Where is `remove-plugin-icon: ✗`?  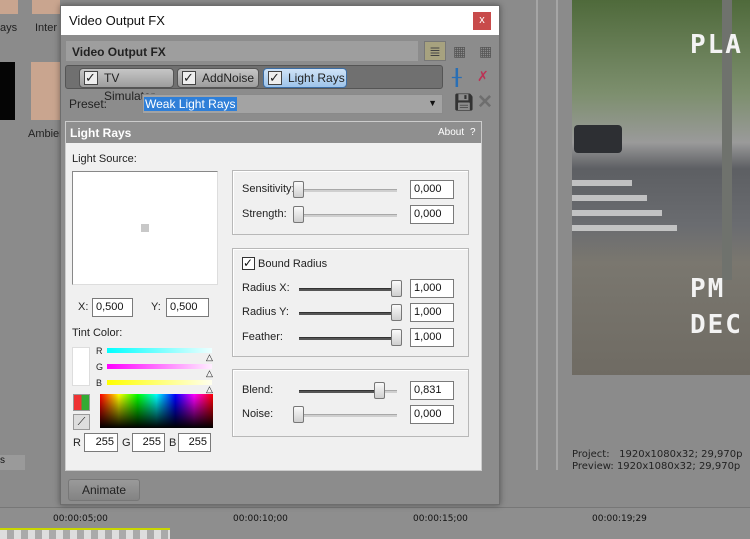 remove-plugin-icon: ✗ is located at coordinates (483, 76).